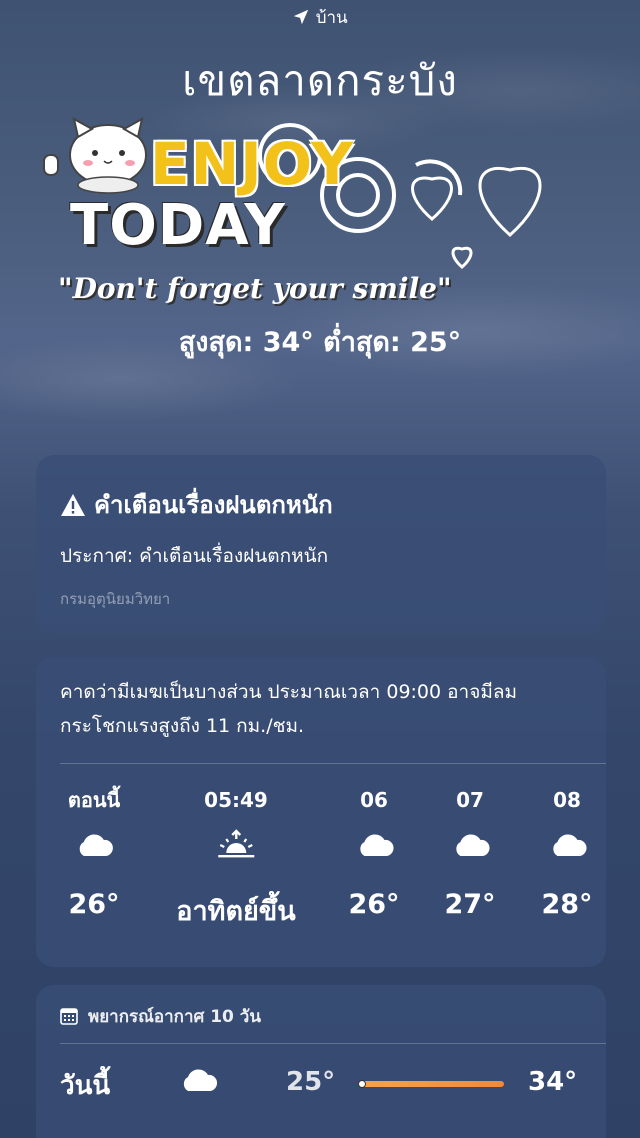  I want to click on low-temp: 25°, so click(311, 1082).